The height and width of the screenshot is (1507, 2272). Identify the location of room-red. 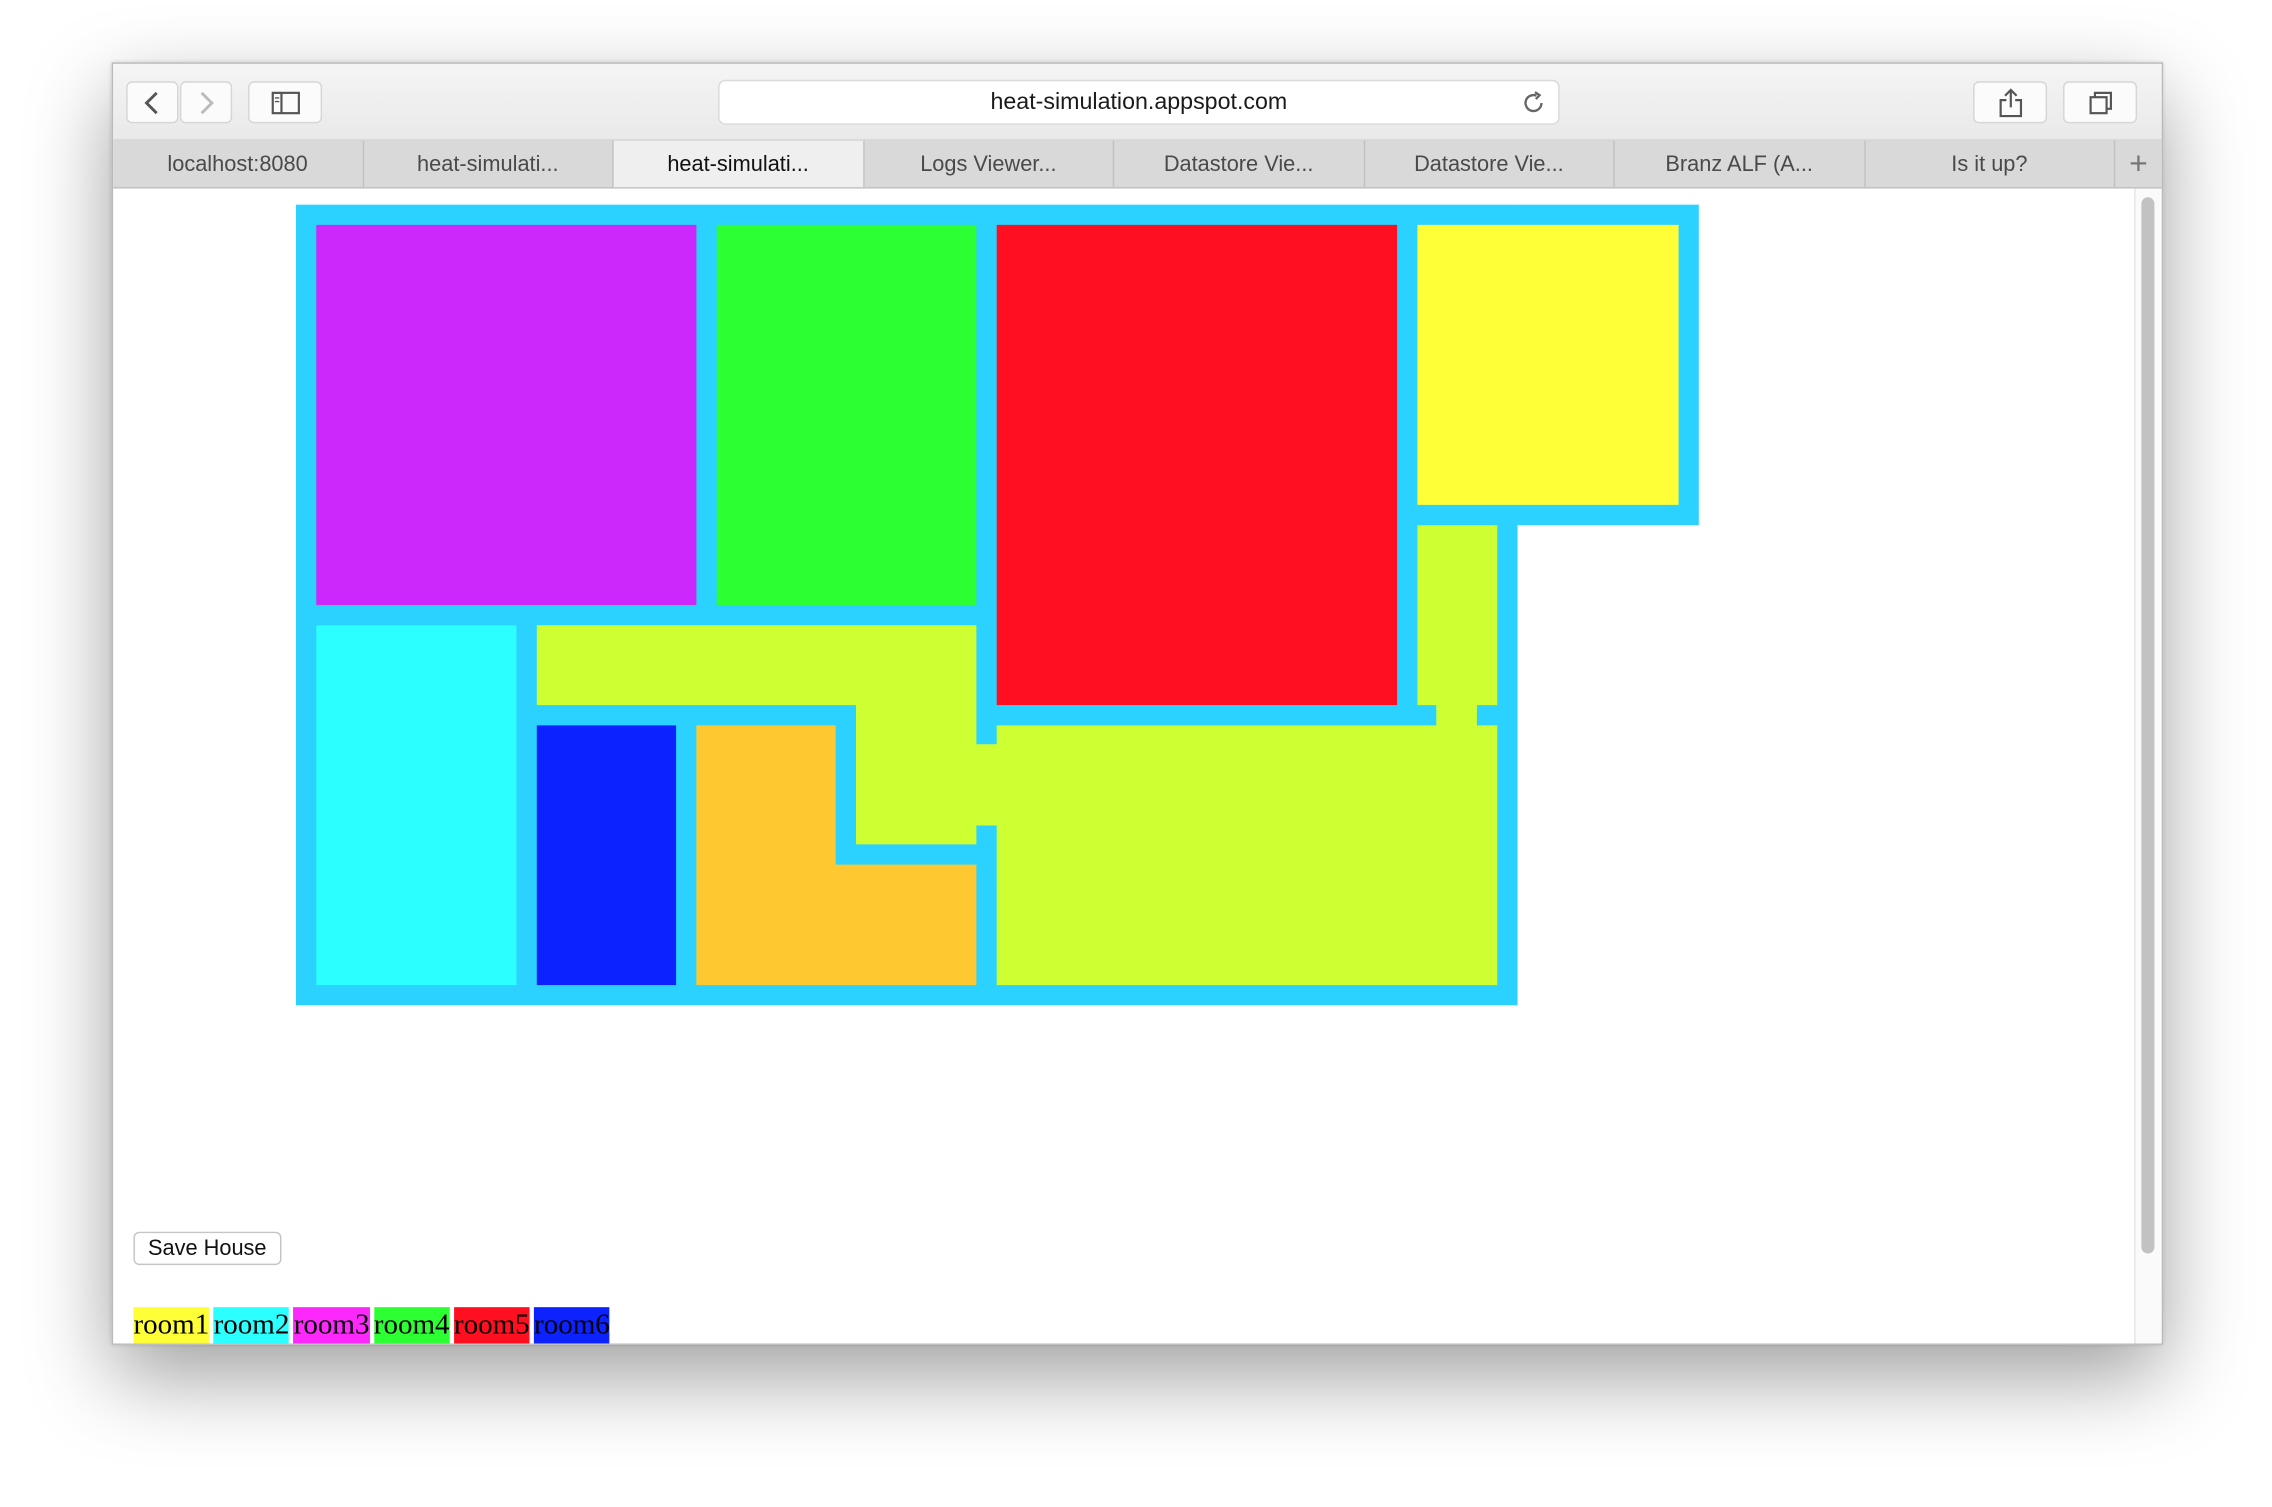
(1197, 465).